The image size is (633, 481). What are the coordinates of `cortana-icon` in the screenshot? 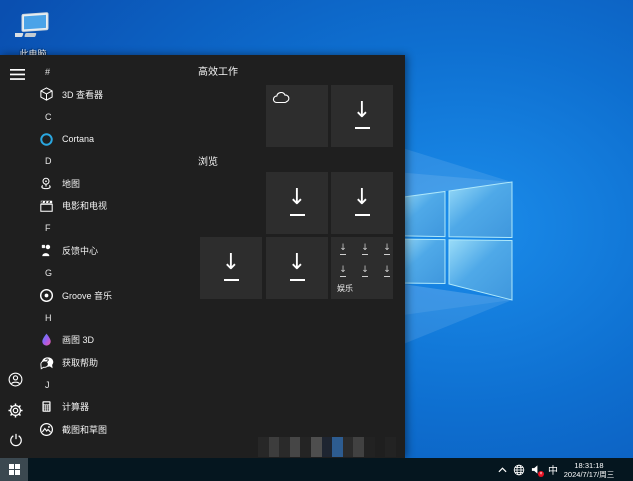 It's located at (46, 139).